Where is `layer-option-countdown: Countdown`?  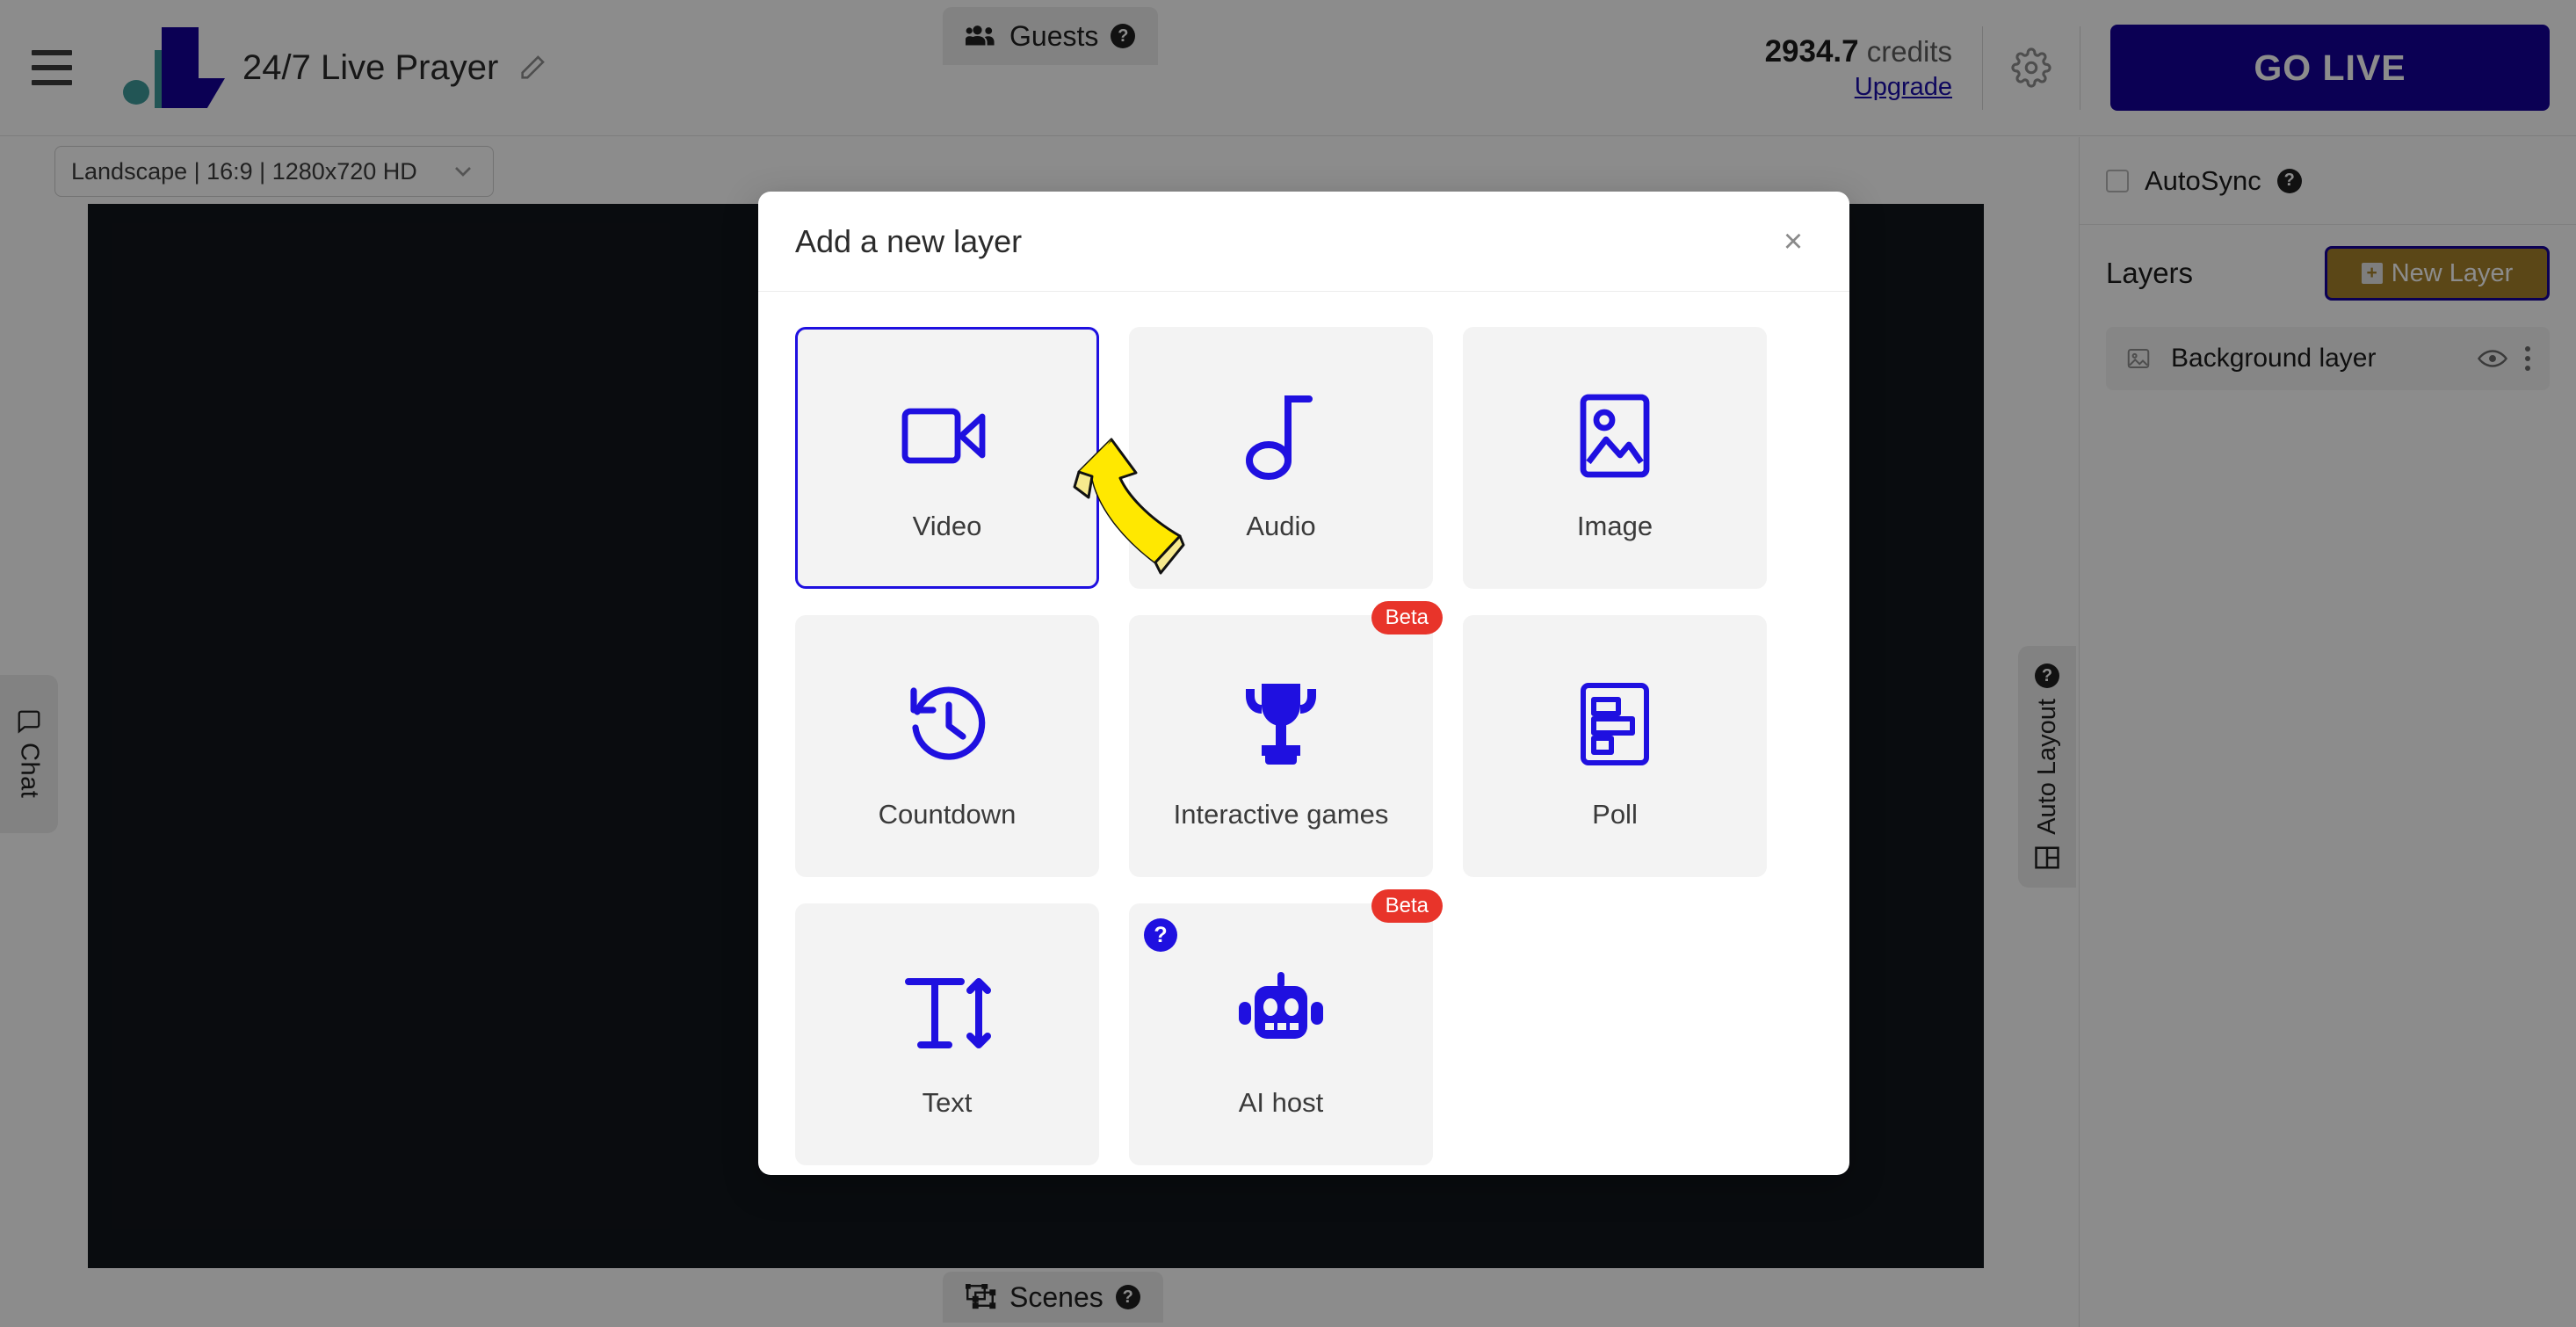
layer-option-countdown: Countdown is located at coordinates (947, 746).